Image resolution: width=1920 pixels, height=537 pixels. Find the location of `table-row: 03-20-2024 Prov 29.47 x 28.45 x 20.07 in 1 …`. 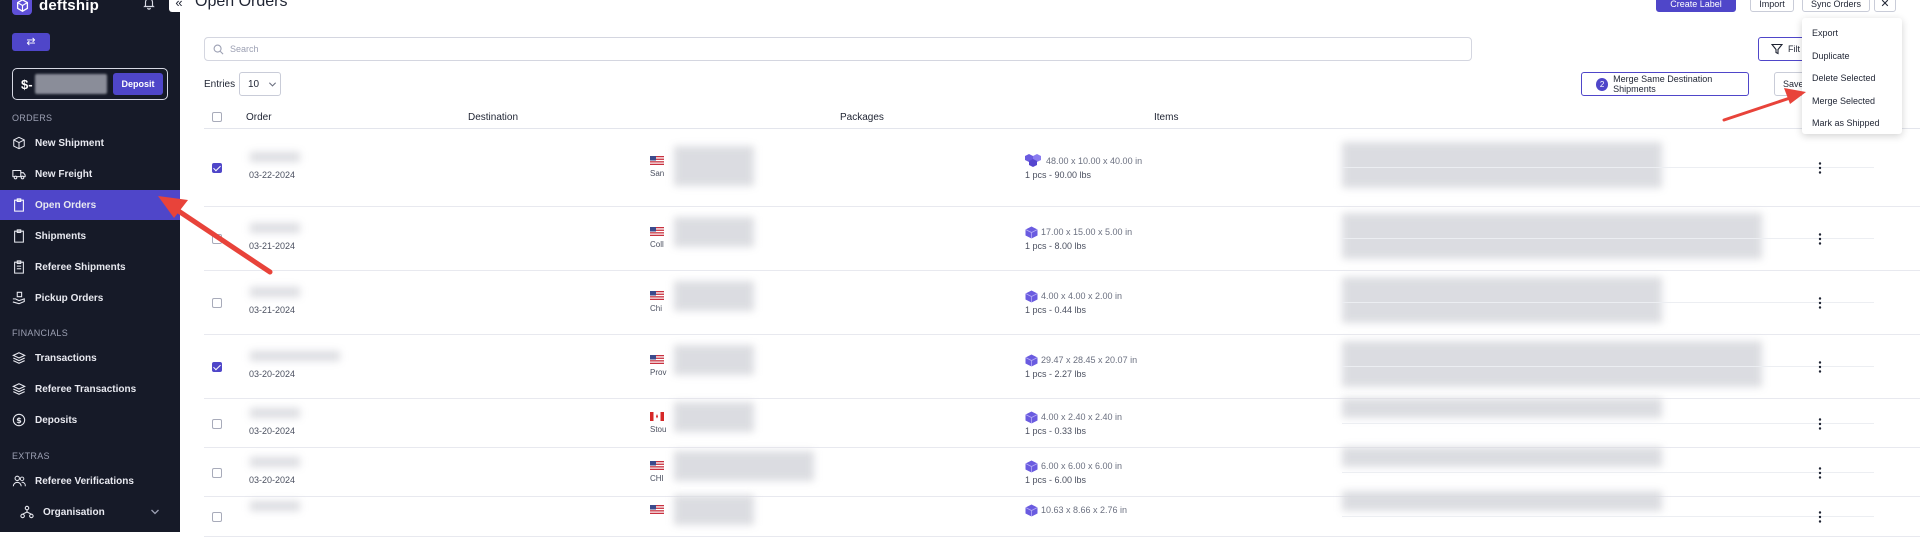

table-row: 03-20-2024 Prov 29.47 x 28.45 x 20.07 in 1 … is located at coordinates (1062, 367).